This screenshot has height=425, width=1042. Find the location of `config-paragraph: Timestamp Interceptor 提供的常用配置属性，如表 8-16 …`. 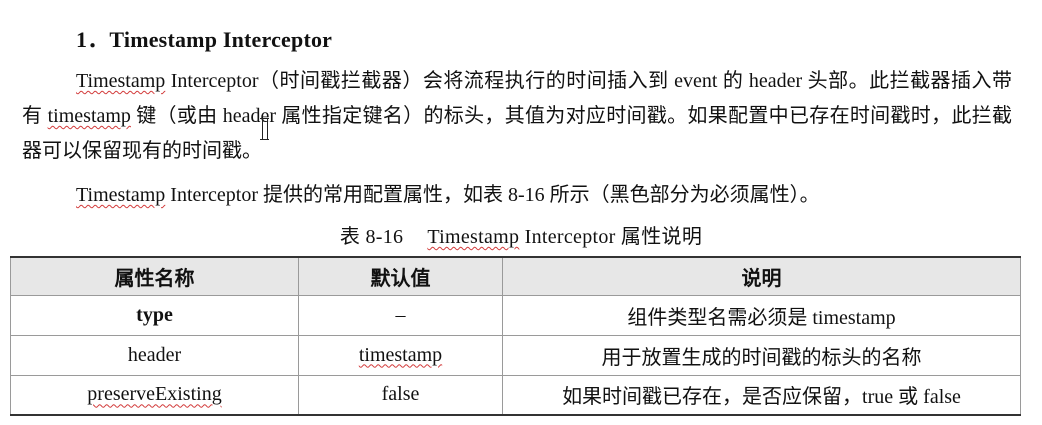

config-paragraph: Timestamp Interceptor 提供的常用配置属性，如表 8-16 … is located at coordinates (522, 195).